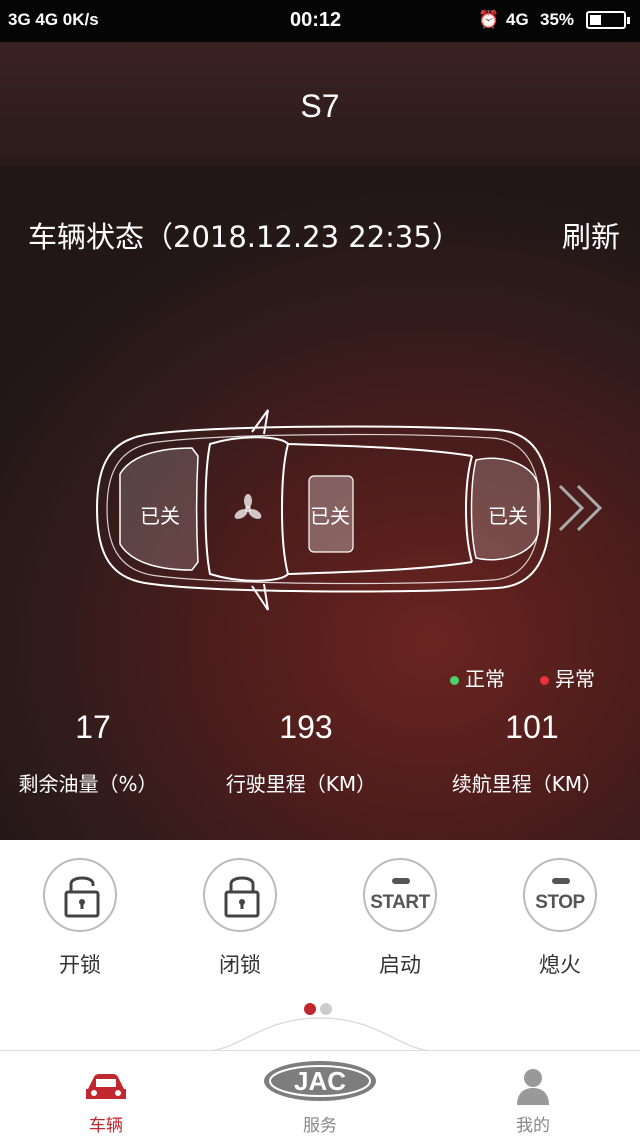  I want to click on fan-icon, so click(248, 506).